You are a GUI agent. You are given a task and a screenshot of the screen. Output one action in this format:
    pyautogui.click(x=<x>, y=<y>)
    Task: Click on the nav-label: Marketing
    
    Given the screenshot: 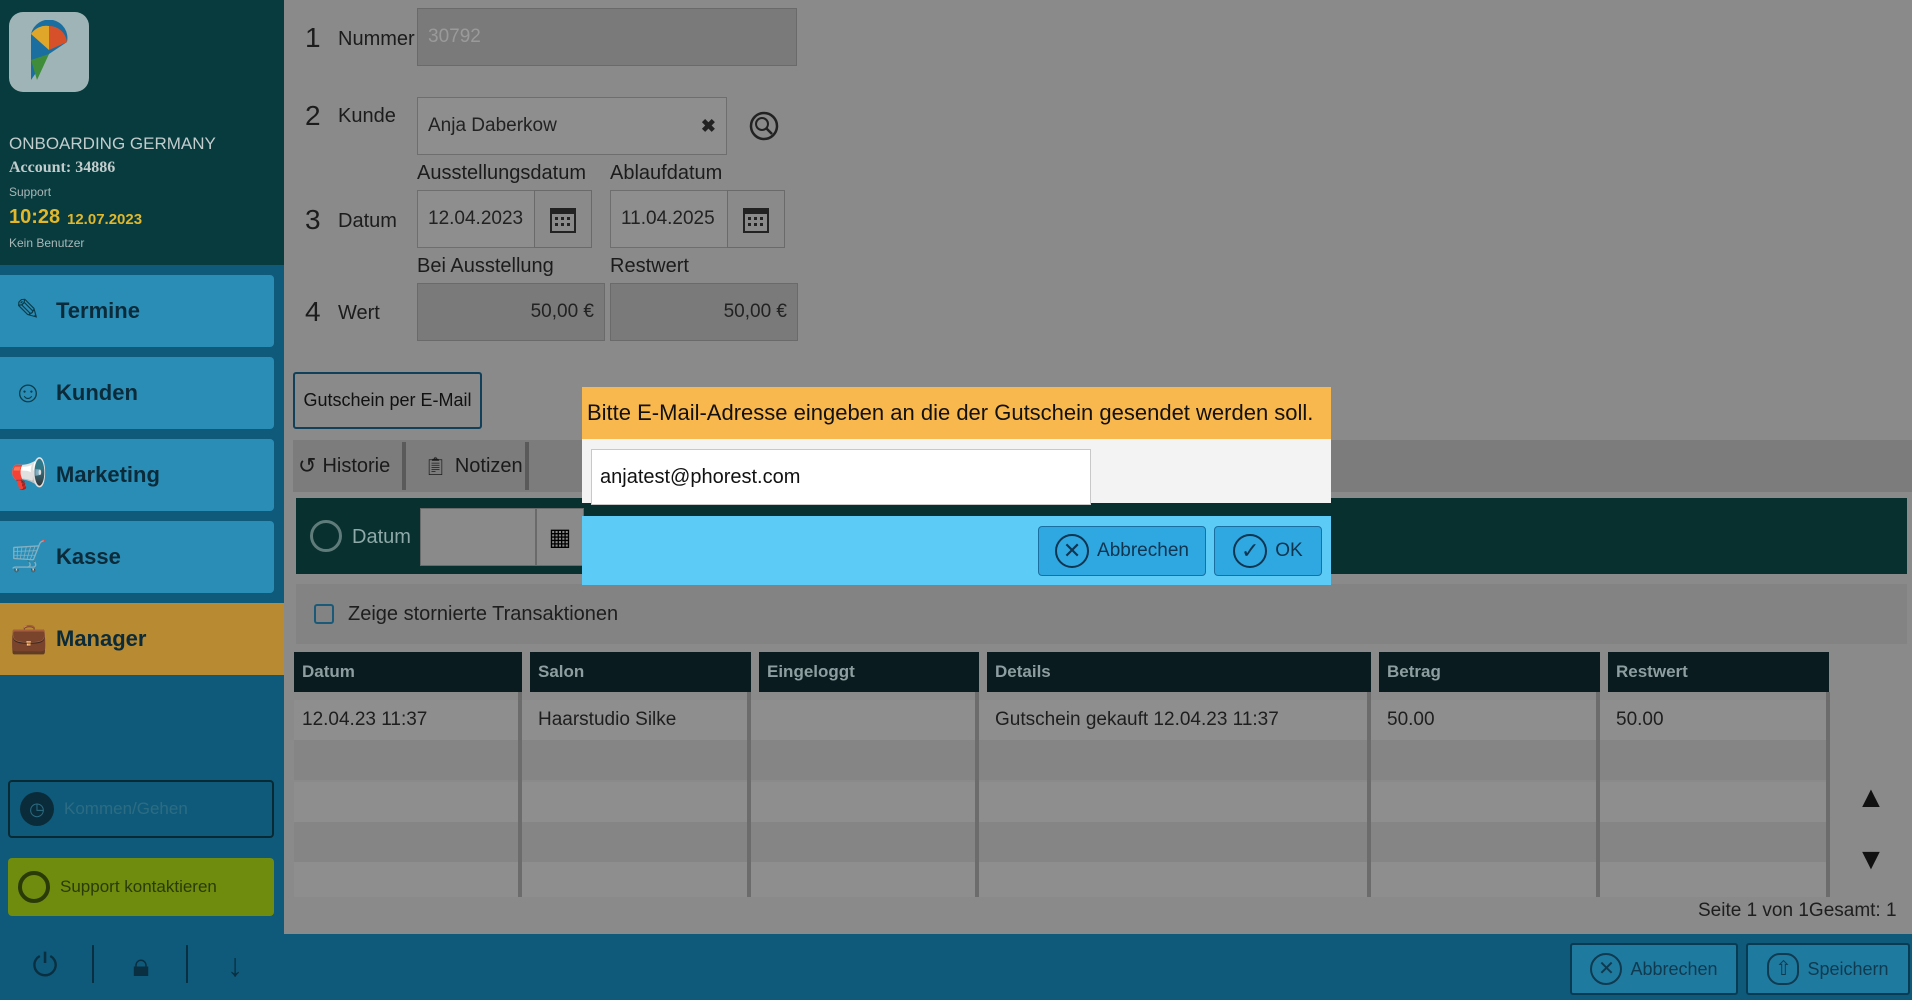 What is the action you would take?
    pyautogui.click(x=108, y=474)
    